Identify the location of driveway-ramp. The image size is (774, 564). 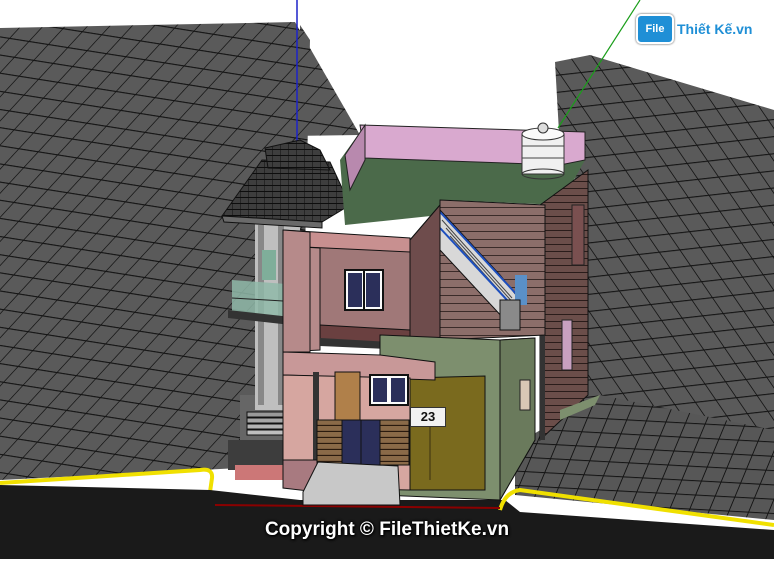
(351, 483).